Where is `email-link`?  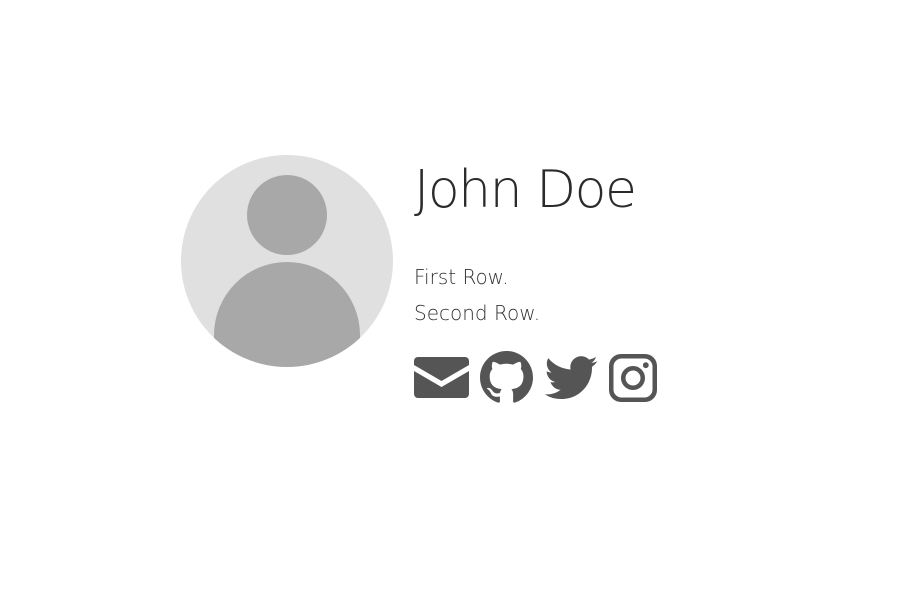
email-link is located at coordinates (441, 377).